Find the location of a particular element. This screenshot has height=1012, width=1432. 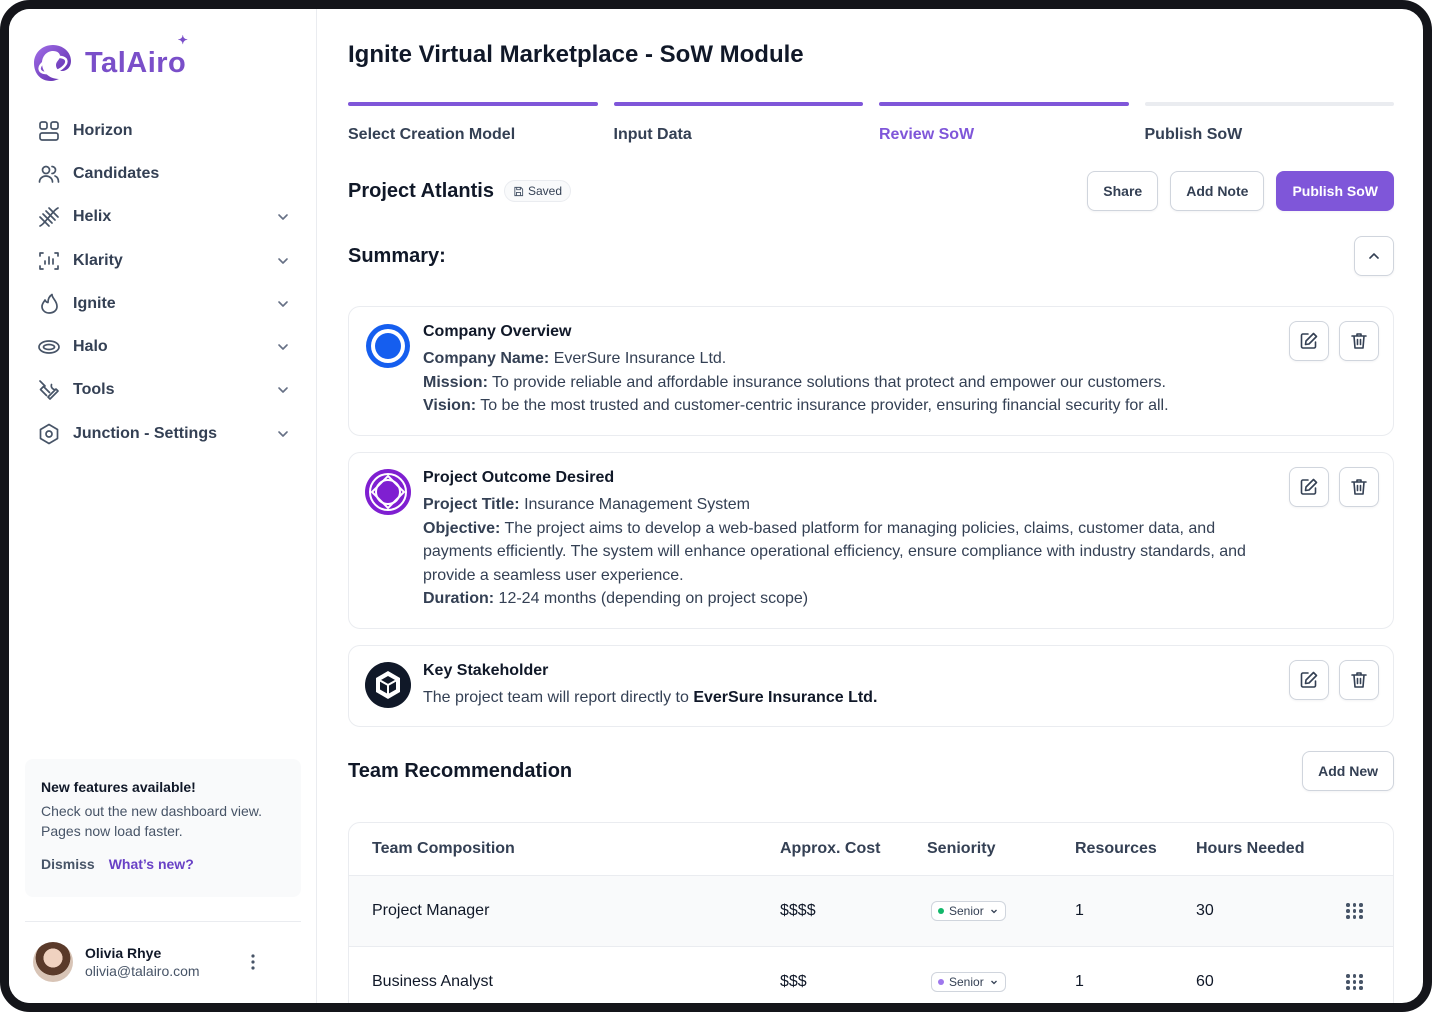

cell-hours: 60 is located at coordinates (1205, 981).